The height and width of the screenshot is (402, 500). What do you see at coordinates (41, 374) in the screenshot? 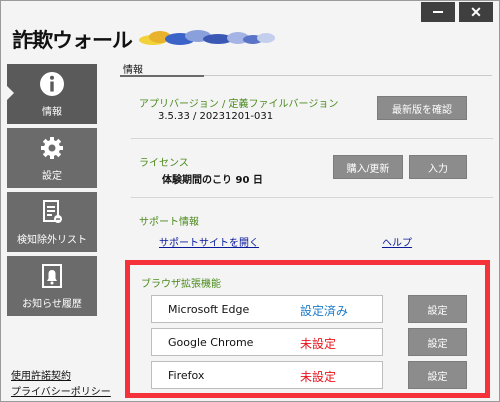
I see `license-agreement-link: 使用許諾契約` at bounding box center [41, 374].